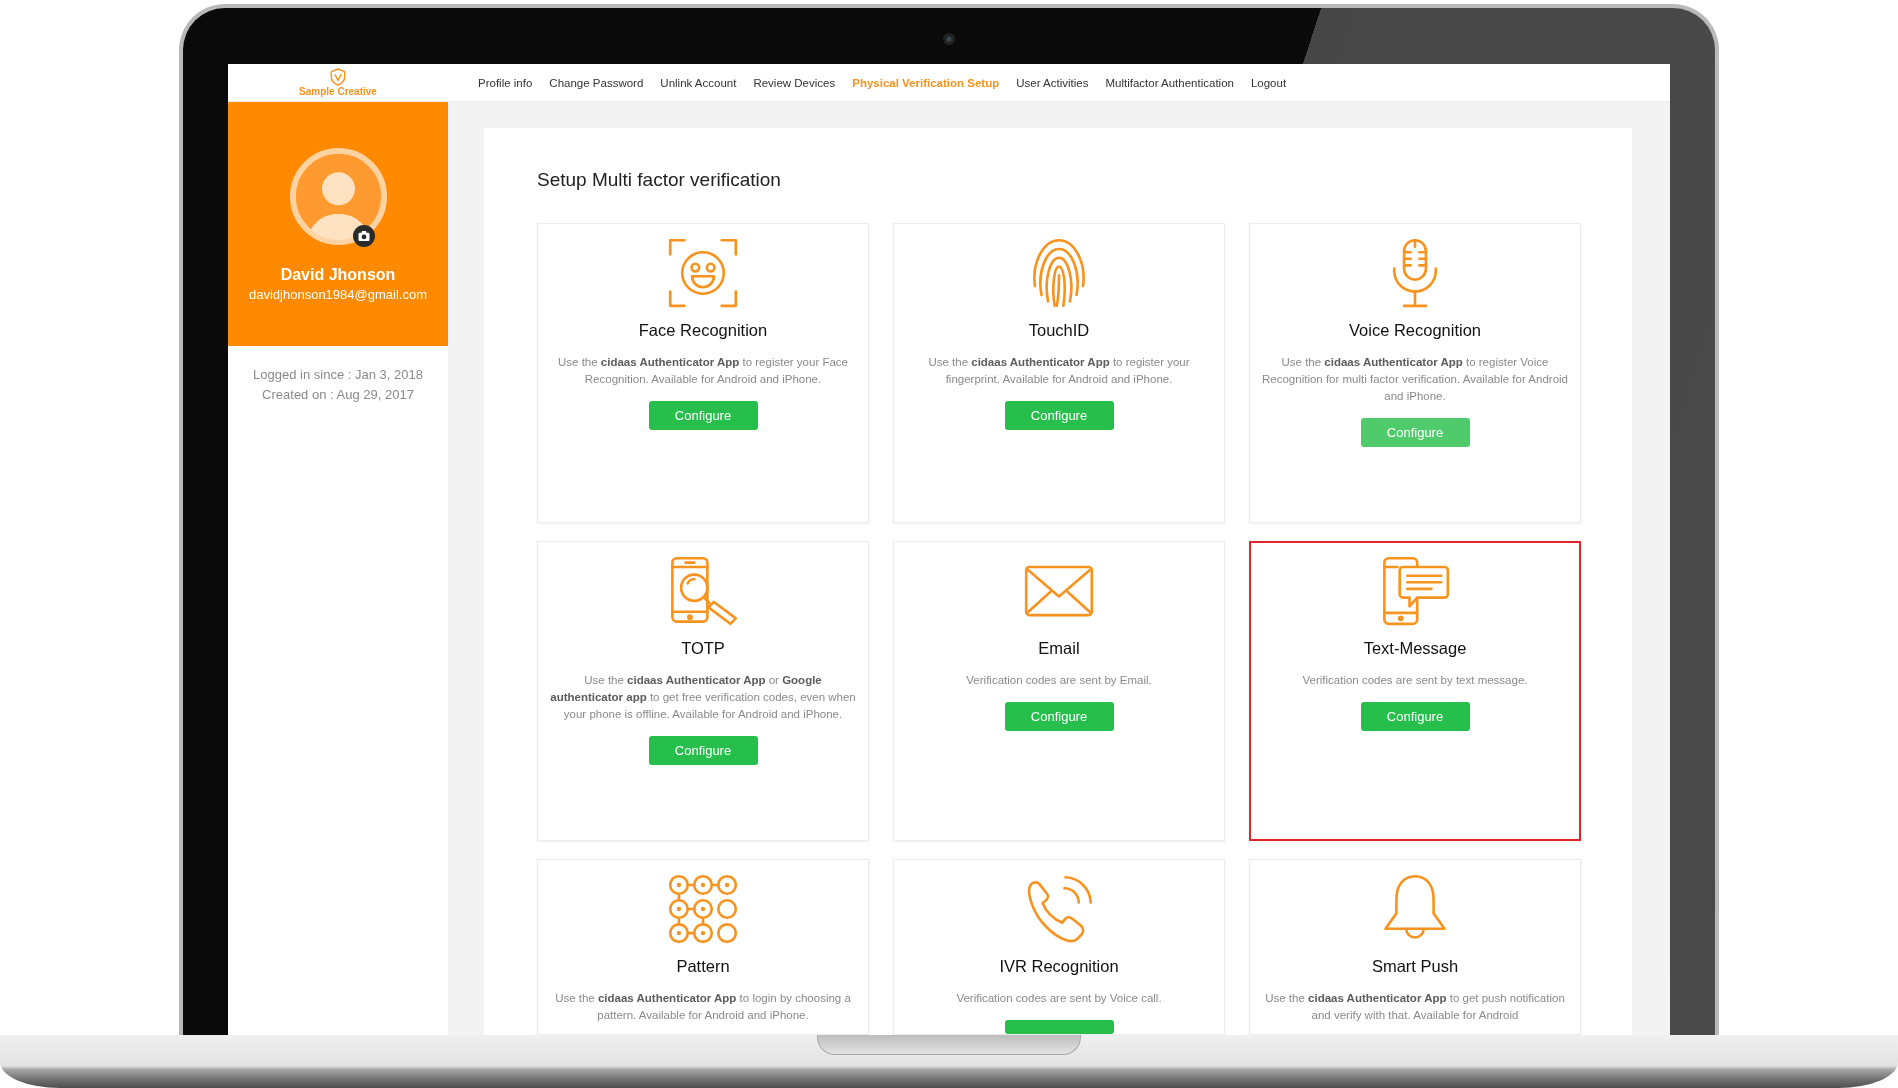 The width and height of the screenshot is (1898, 1088). Describe the element at coordinates (1415, 1007) in the screenshot. I see `card-description: Use the cidaas Authenticator App to get push notification and verify with that. Available for Android` at that location.